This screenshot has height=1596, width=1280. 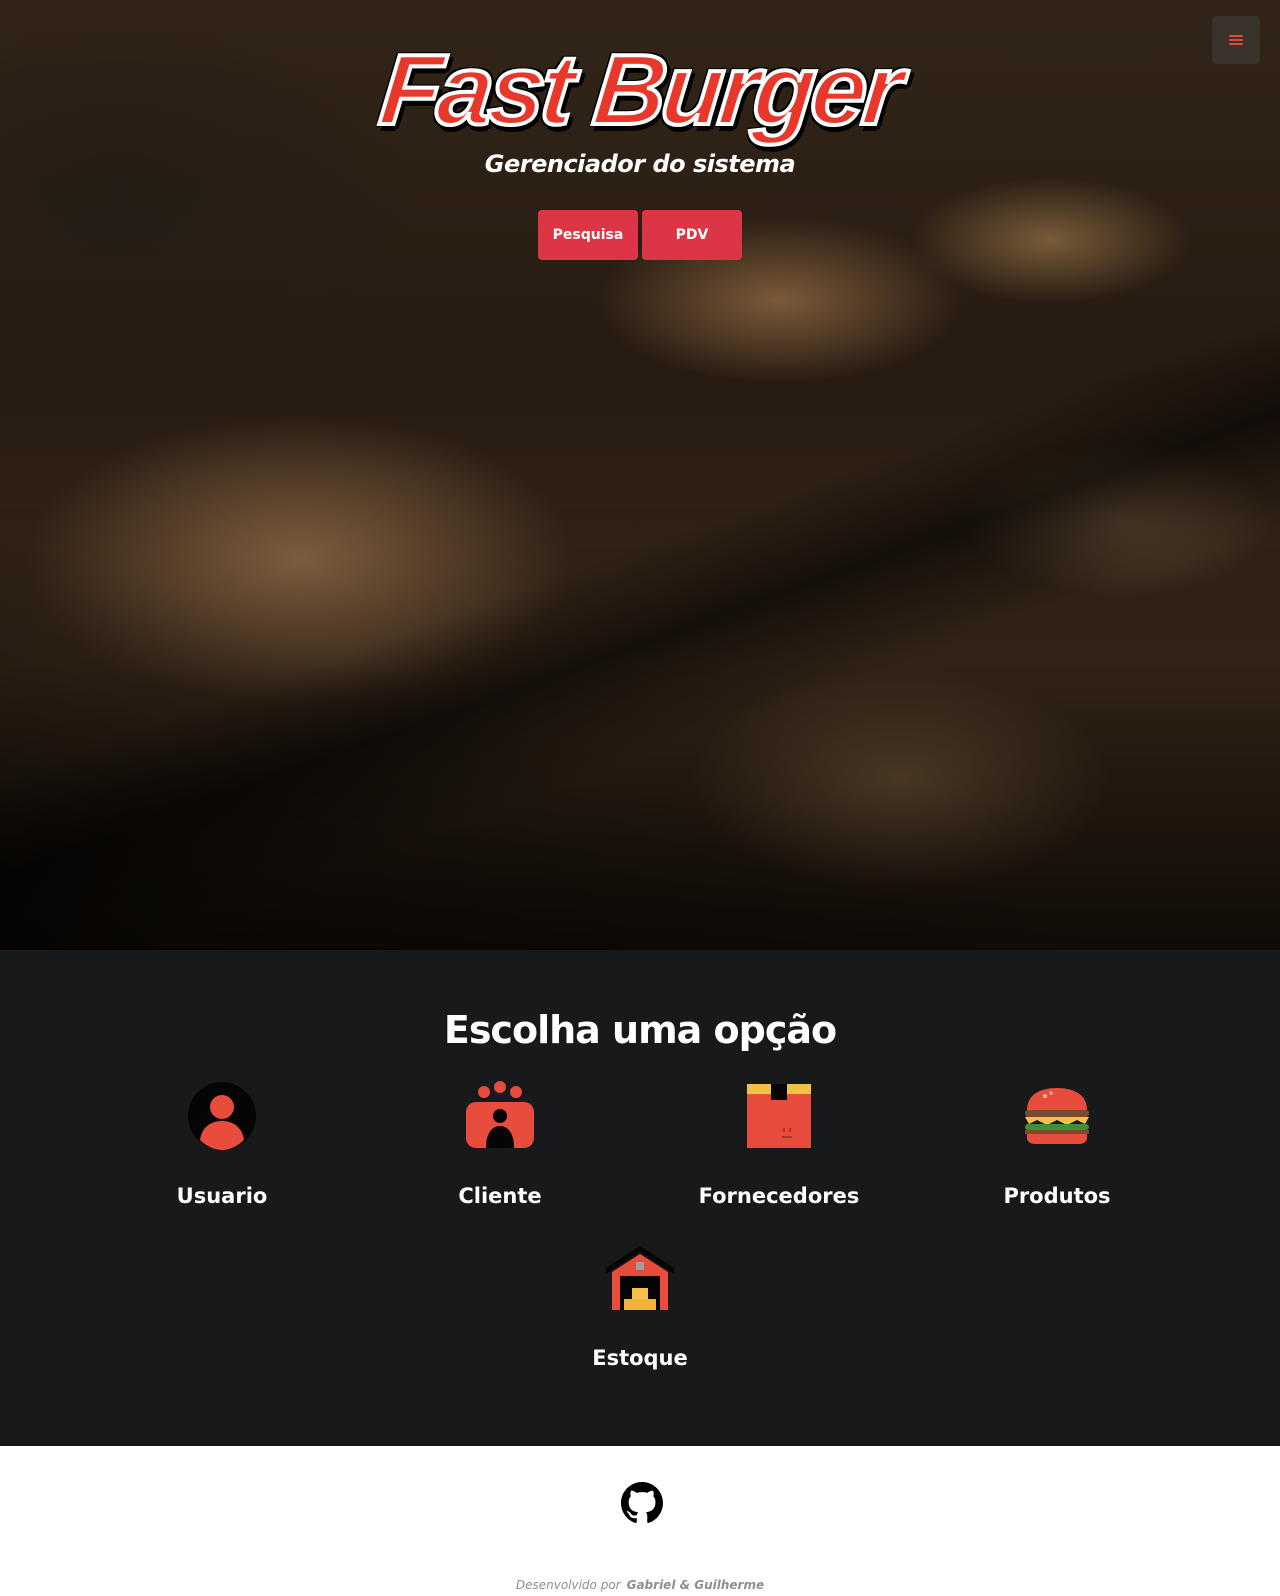 I want to click on options-title: Escolha uma opção, so click(x=640, y=1030).